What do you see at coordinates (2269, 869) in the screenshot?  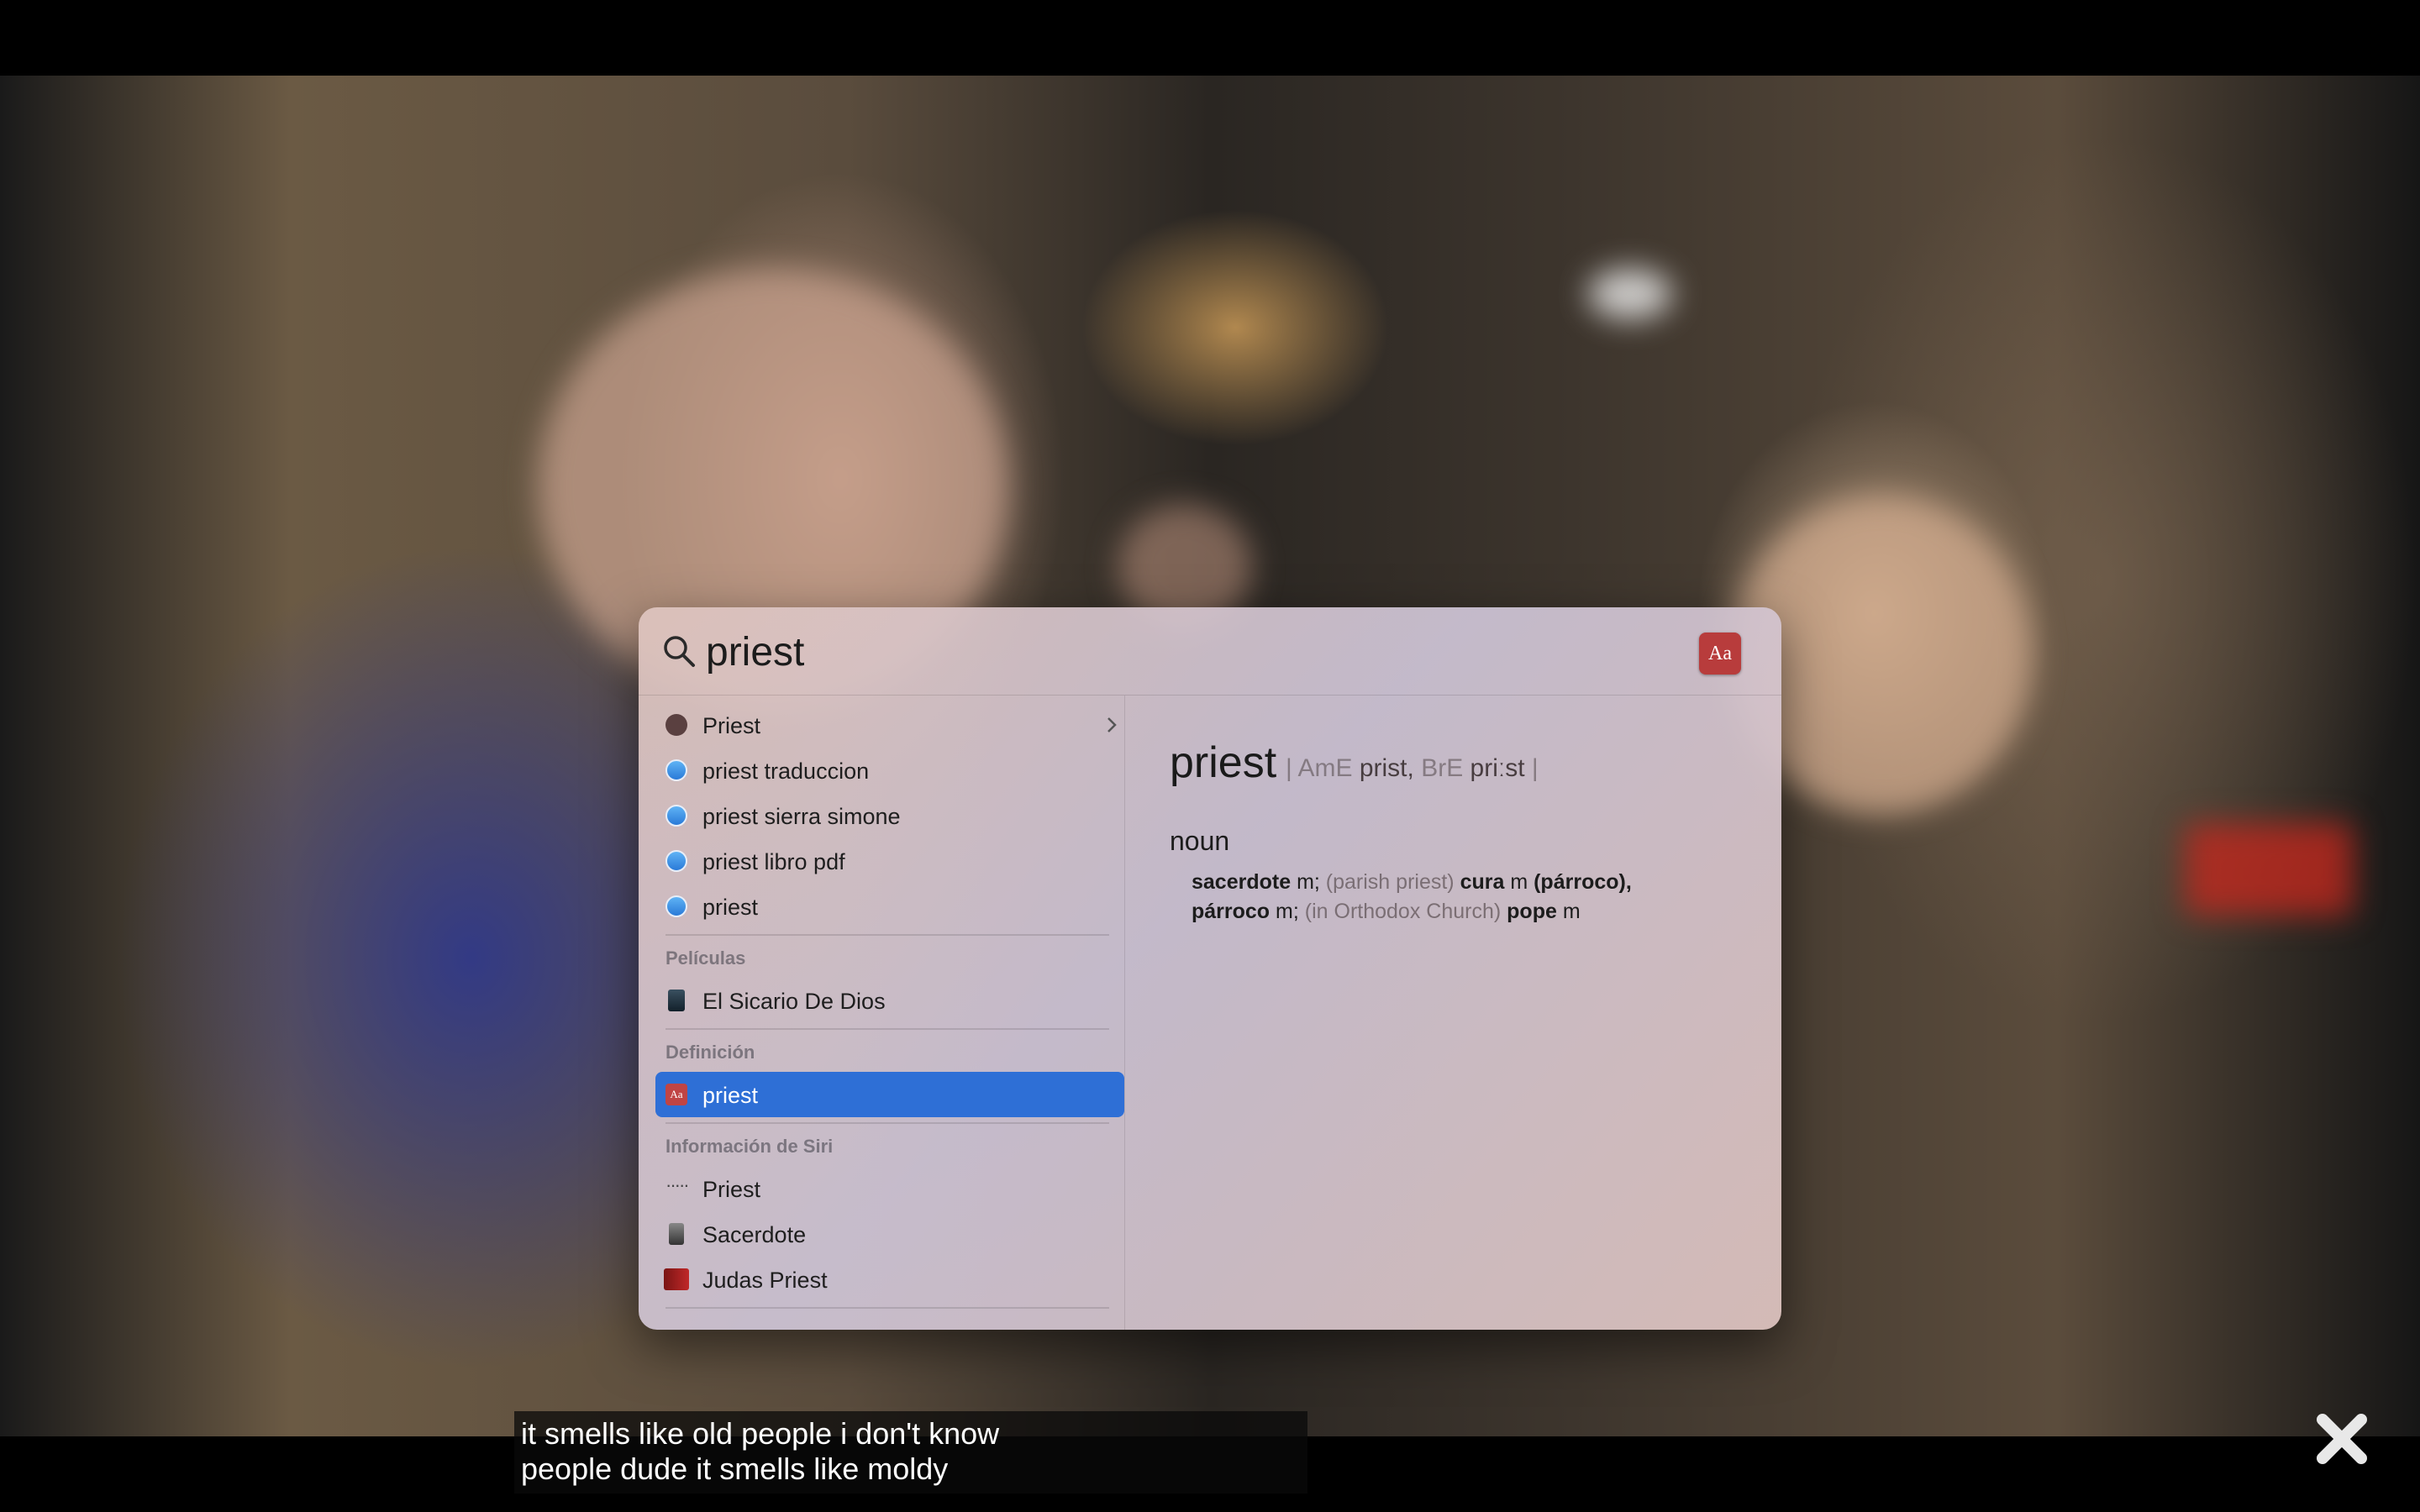 I see `red-sign` at bounding box center [2269, 869].